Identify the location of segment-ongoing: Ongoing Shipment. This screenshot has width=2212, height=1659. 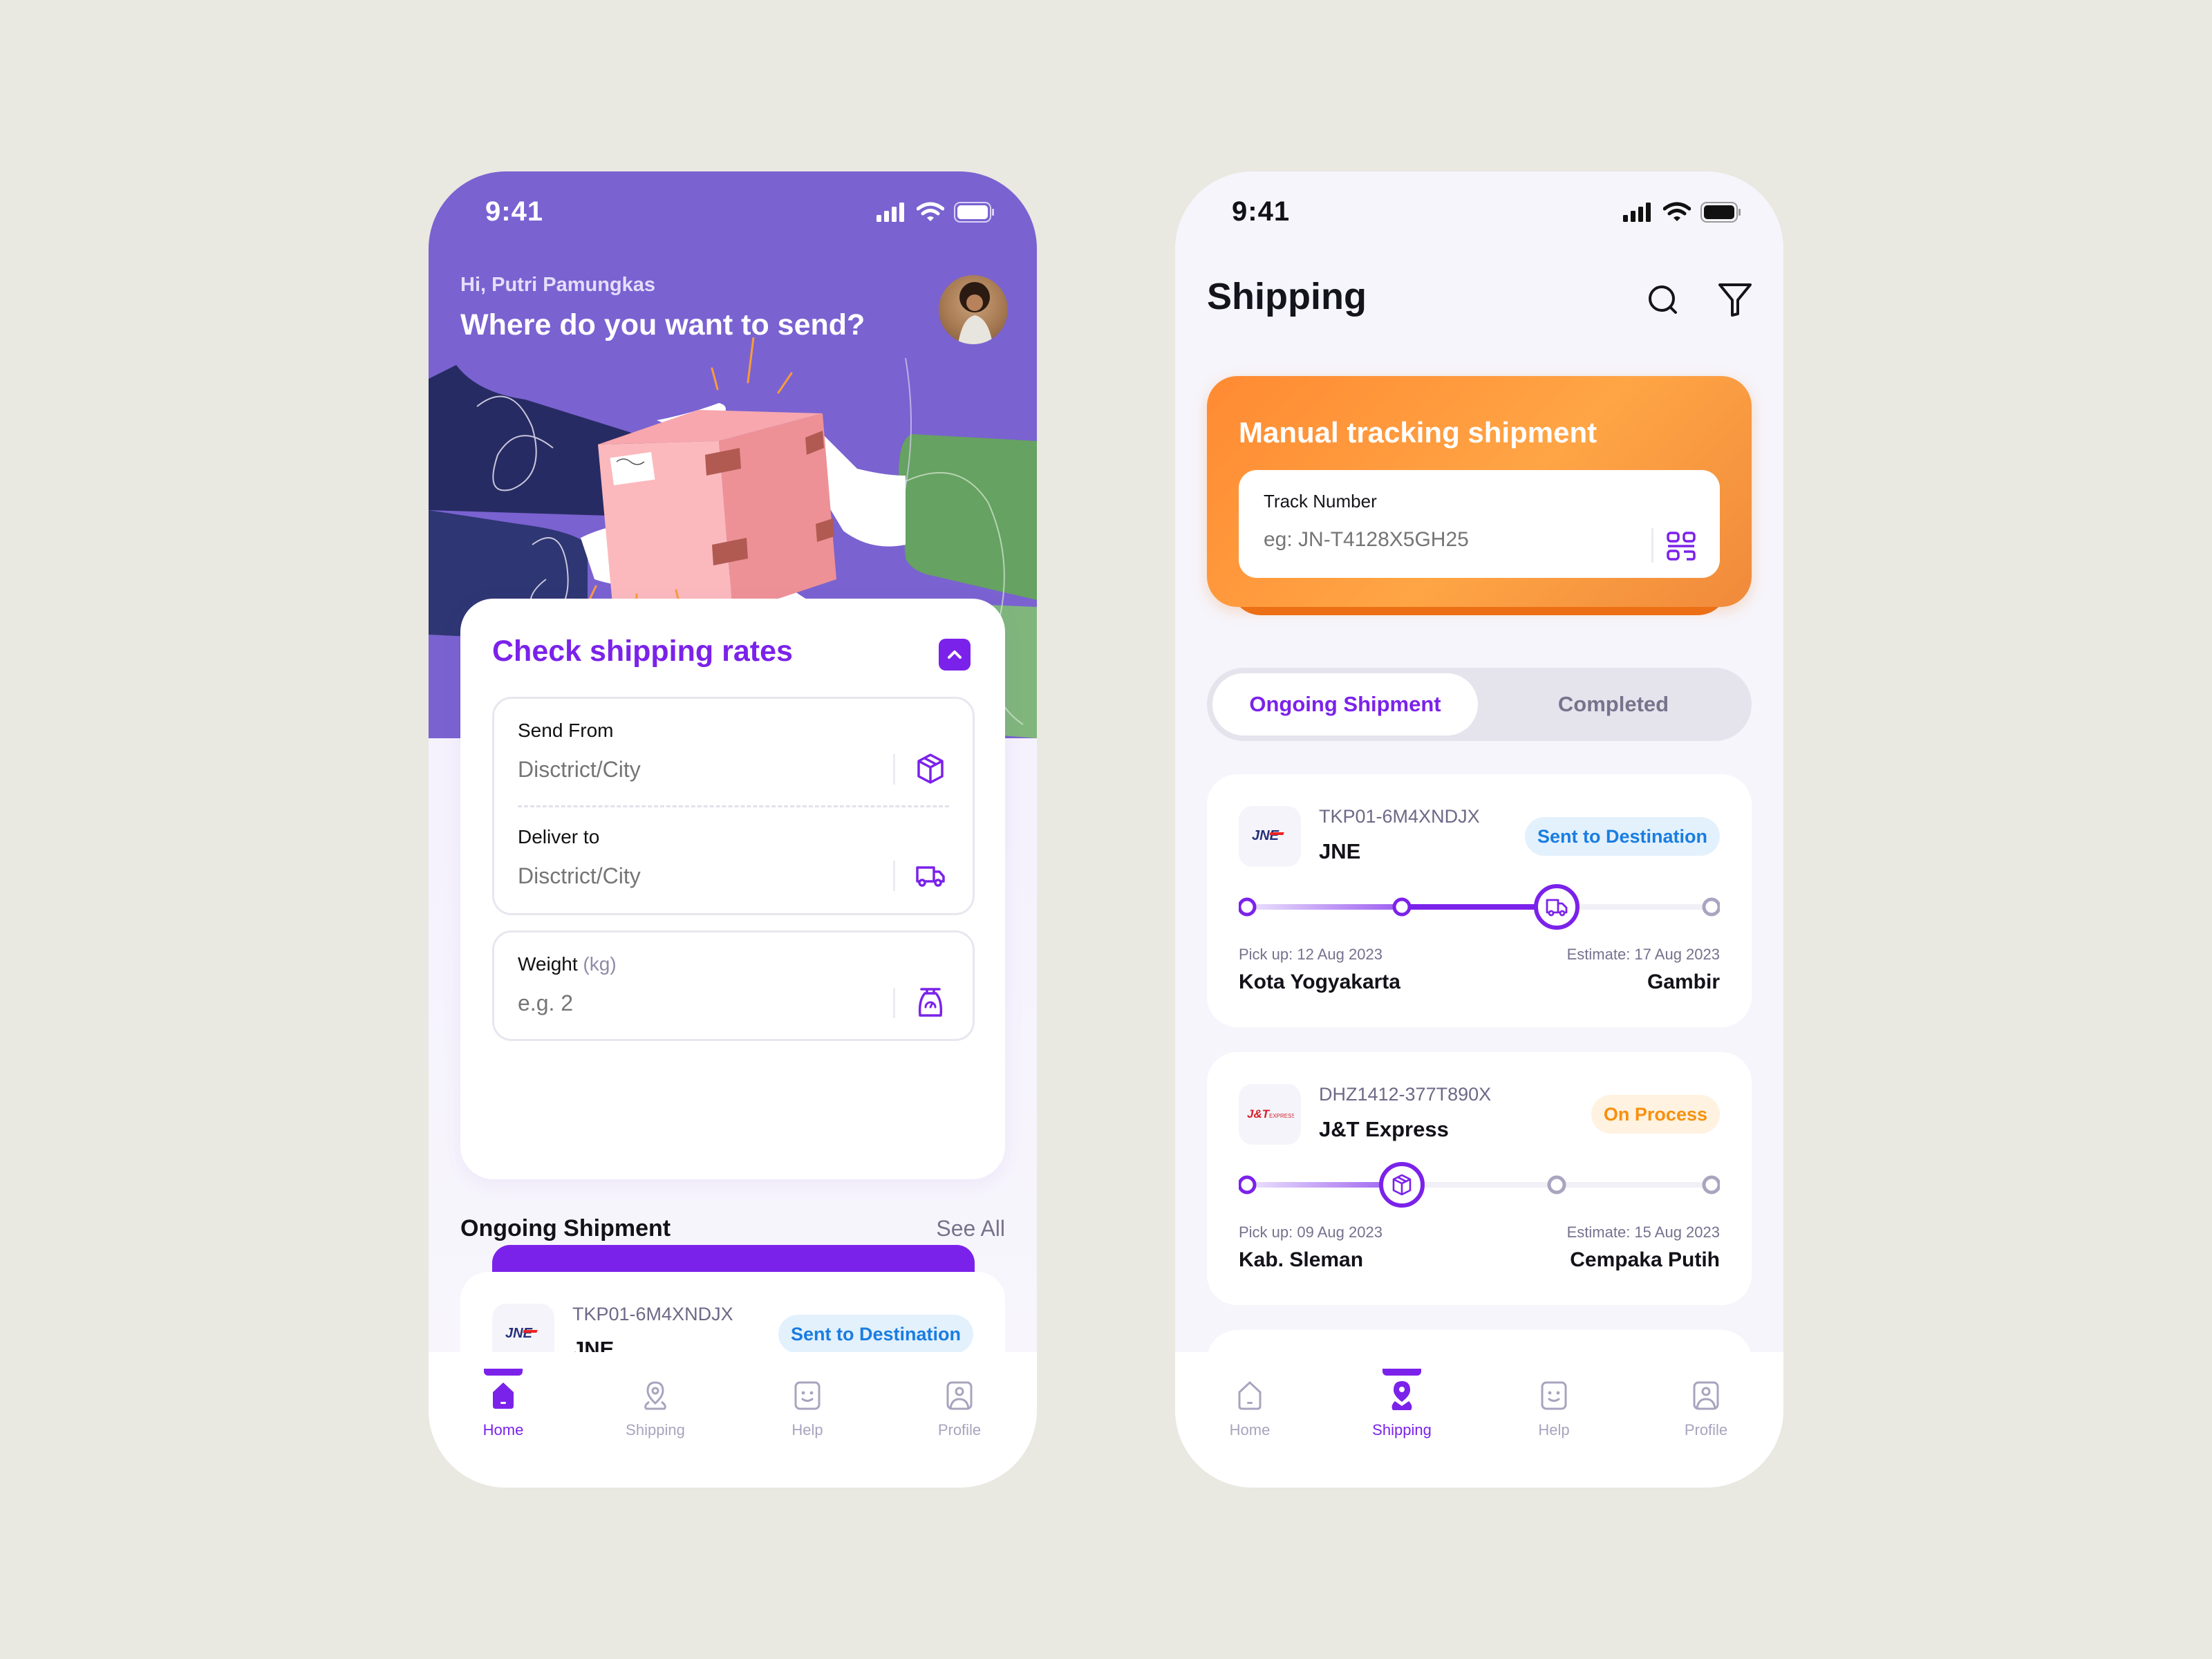
(1345, 704).